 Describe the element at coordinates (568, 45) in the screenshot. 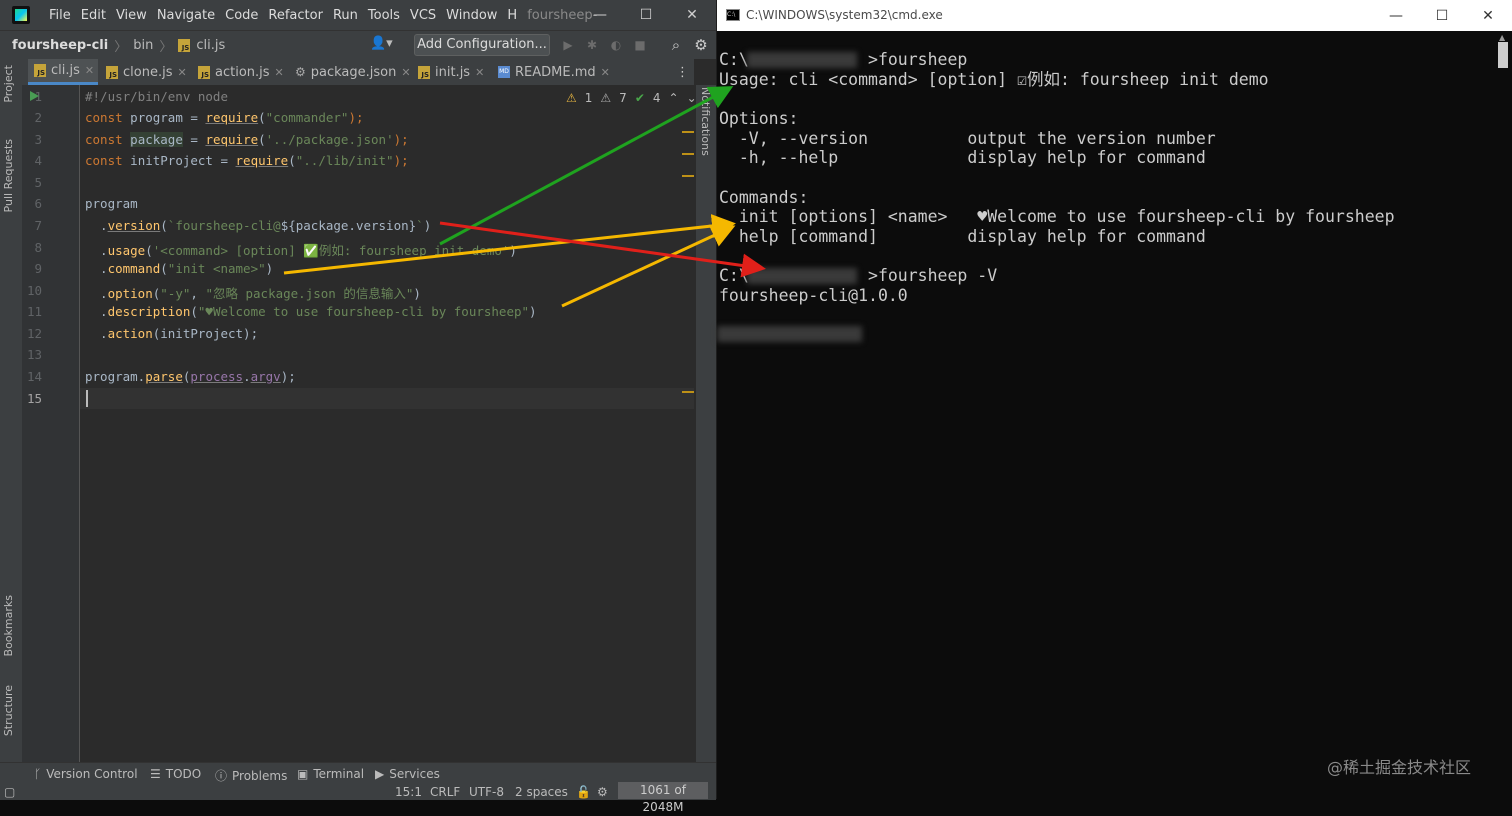

I see `run-icon: ▶` at that location.